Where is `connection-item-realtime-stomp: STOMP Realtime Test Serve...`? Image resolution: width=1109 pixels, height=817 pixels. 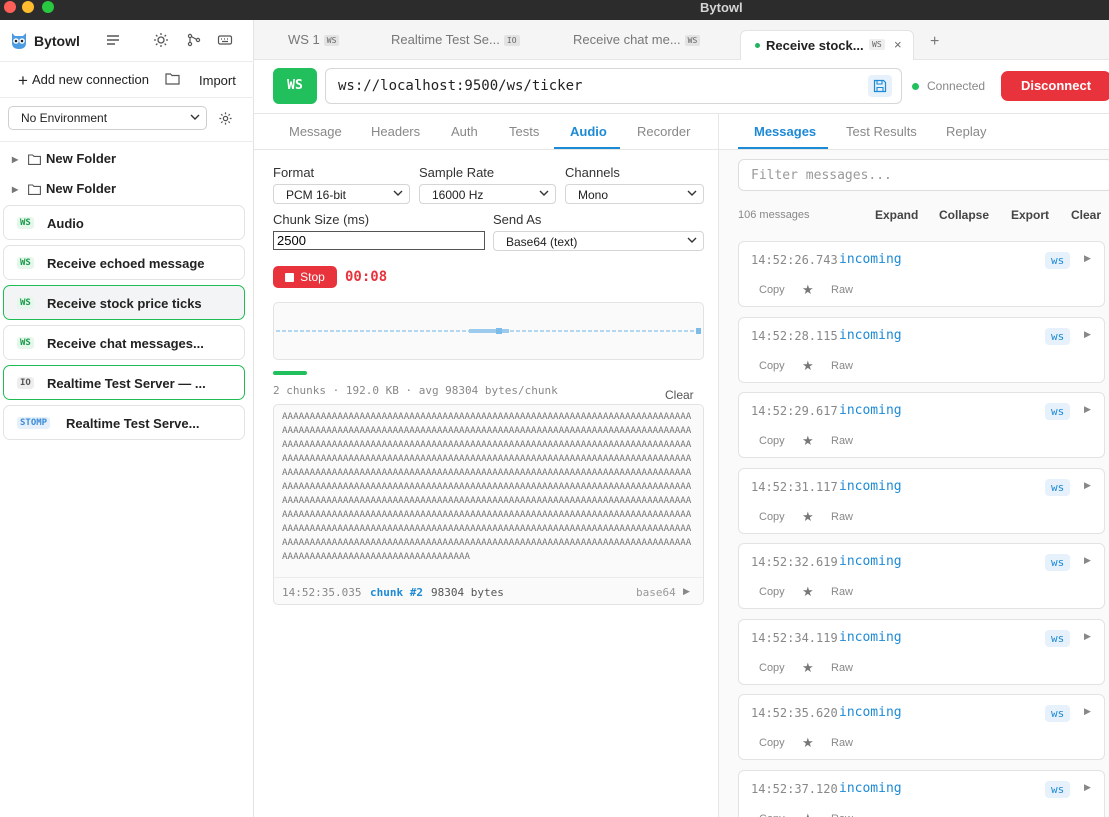 connection-item-realtime-stomp: STOMP Realtime Test Serve... is located at coordinates (124, 422).